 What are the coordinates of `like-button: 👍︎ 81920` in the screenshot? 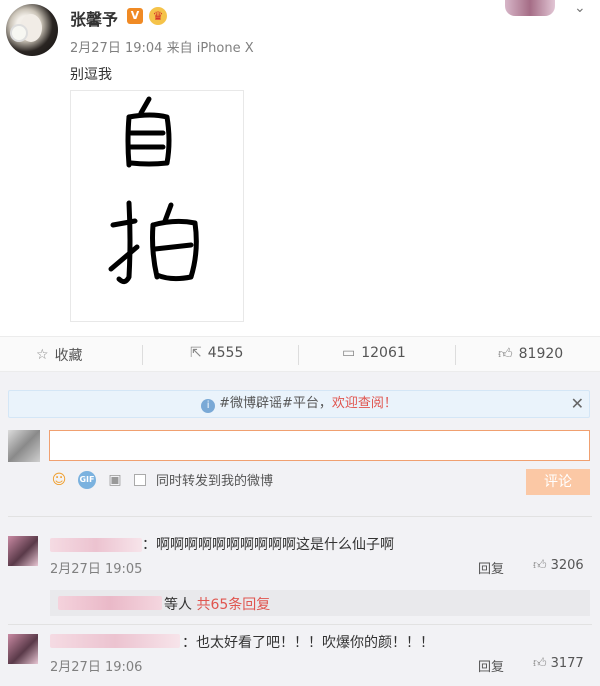 It's located at (531, 354).